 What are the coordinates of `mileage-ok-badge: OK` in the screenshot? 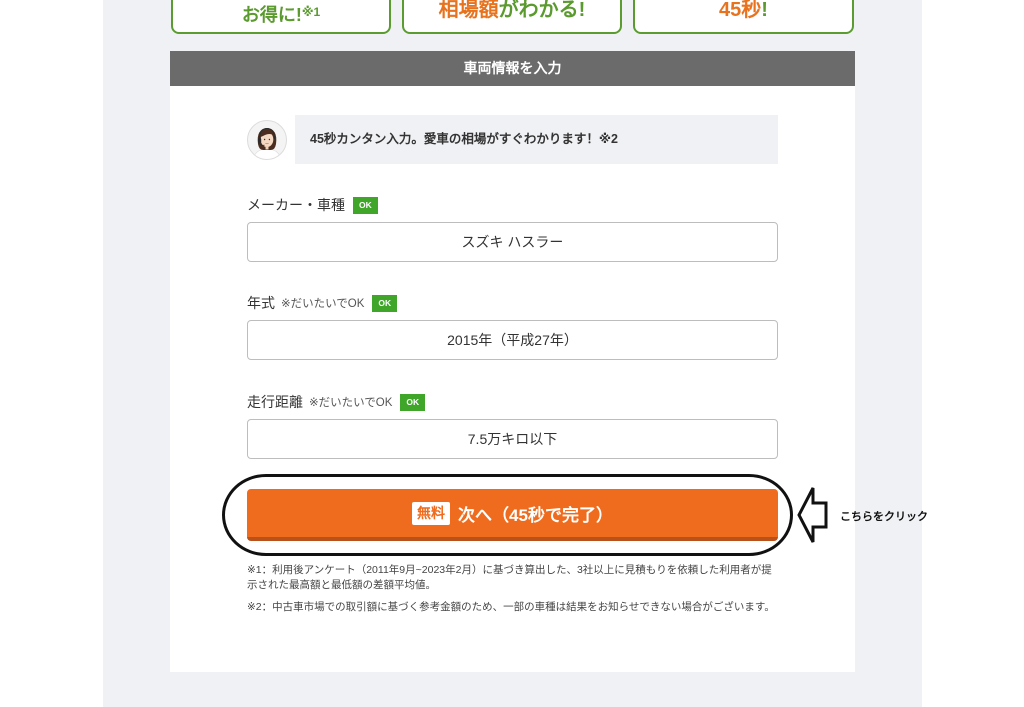 It's located at (413, 402).